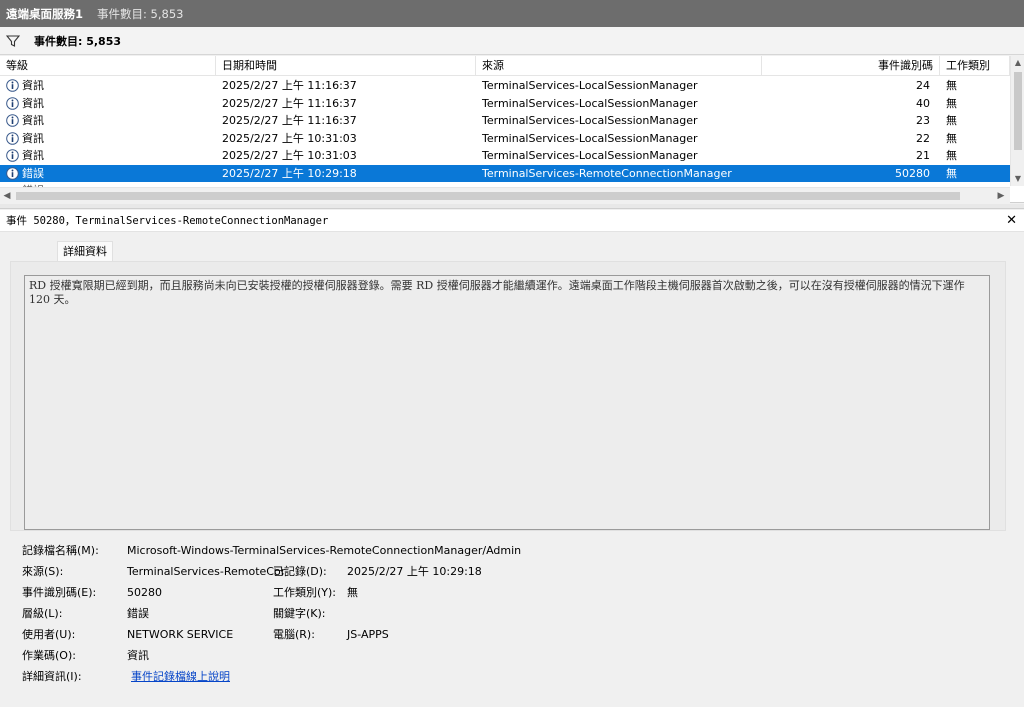  What do you see at coordinates (49, 655) in the screenshot?
I see `opcode-label: 作業碼(O):` at bounding box center [49, 655].